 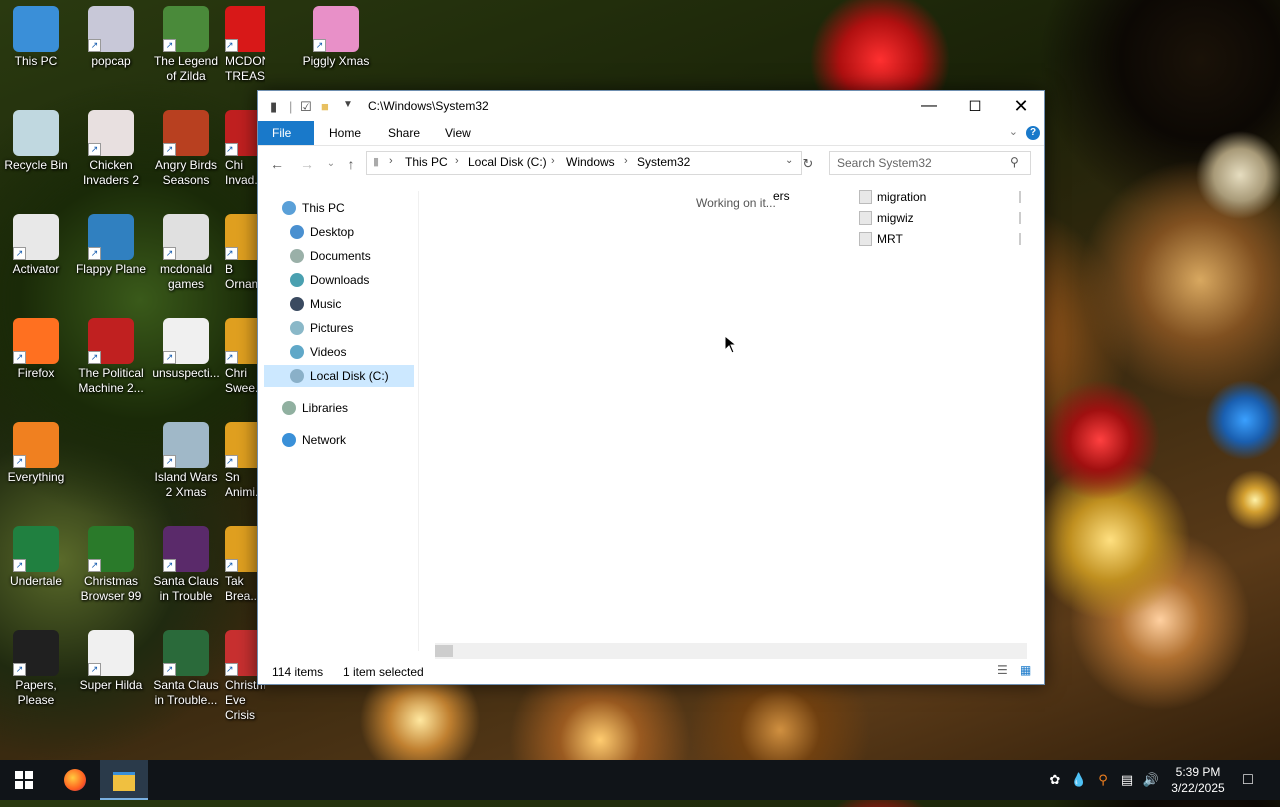 What do you see at coordinates (731, 651) in the screenshot?
I see `horizontal-scrollbar` at bounding box center [731, 651].